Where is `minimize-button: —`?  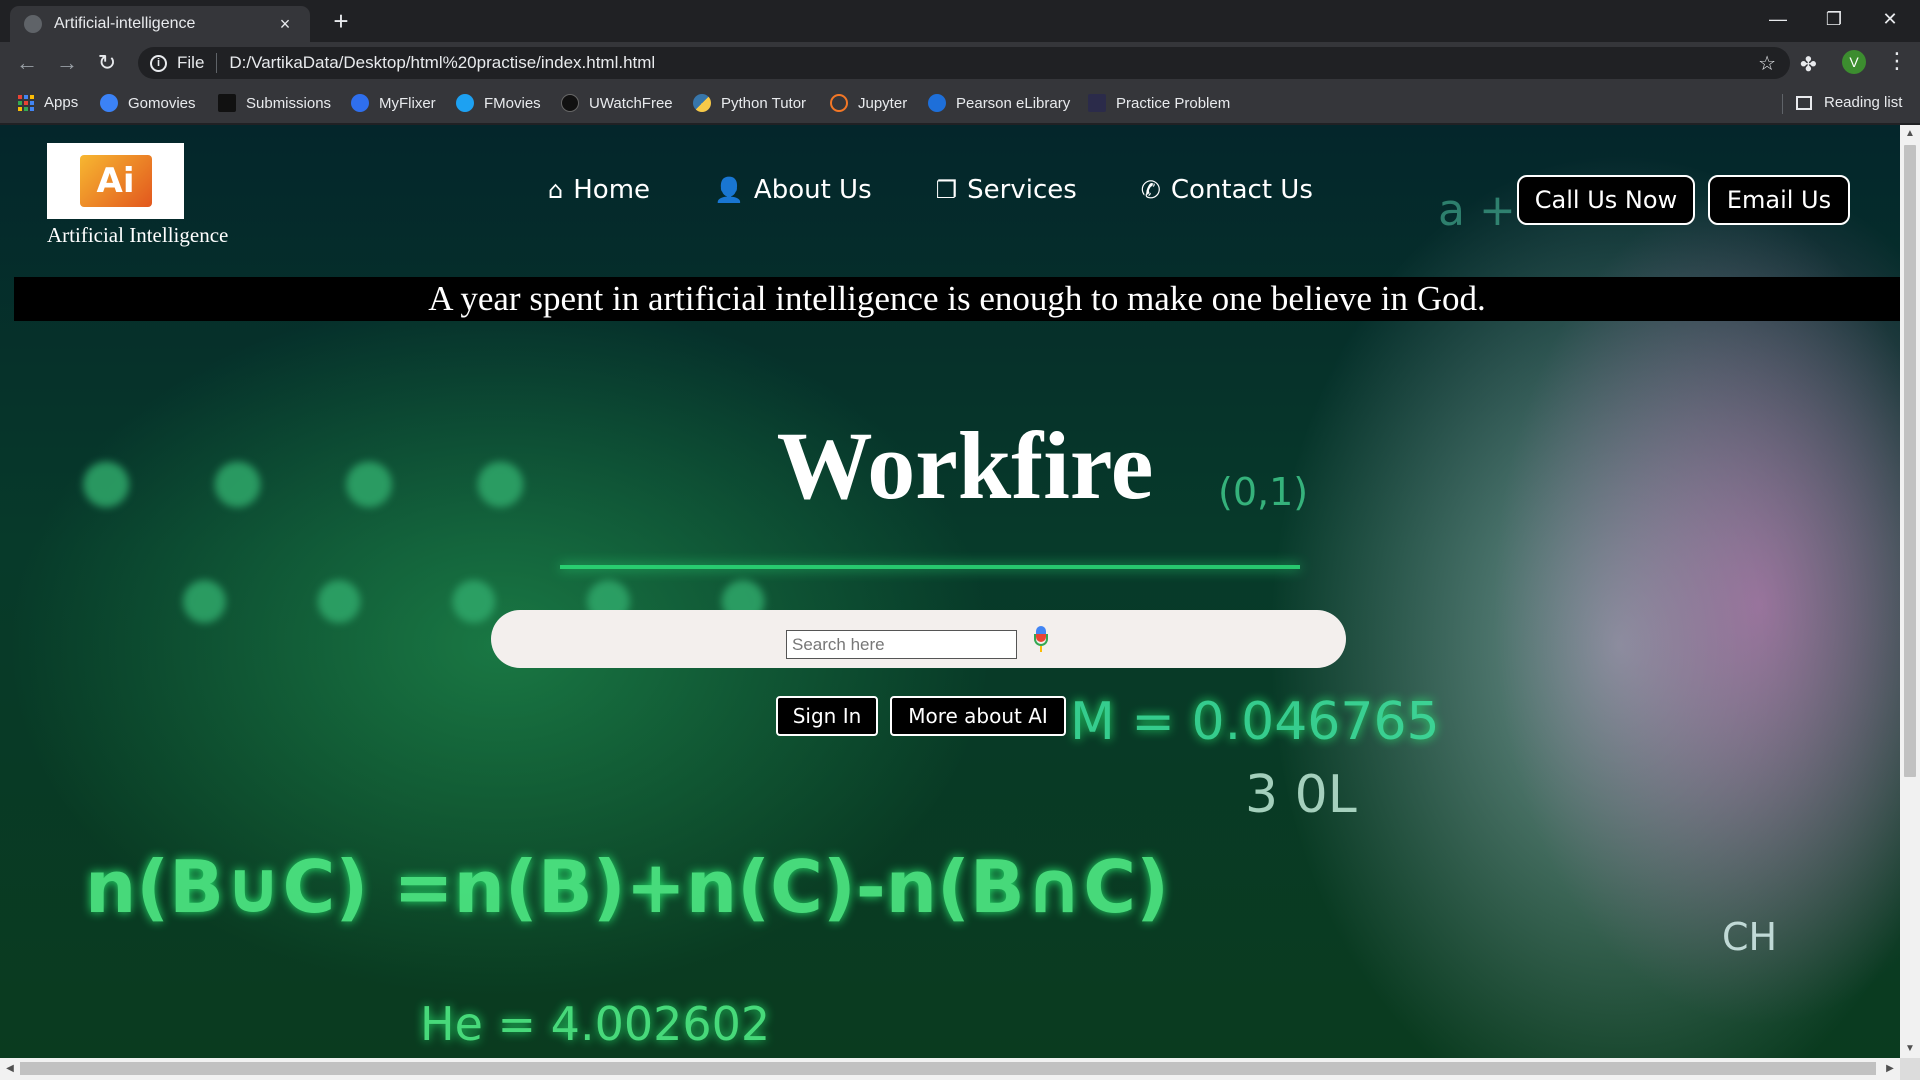
minimize-button: — is located at coordinates (1778, 19).